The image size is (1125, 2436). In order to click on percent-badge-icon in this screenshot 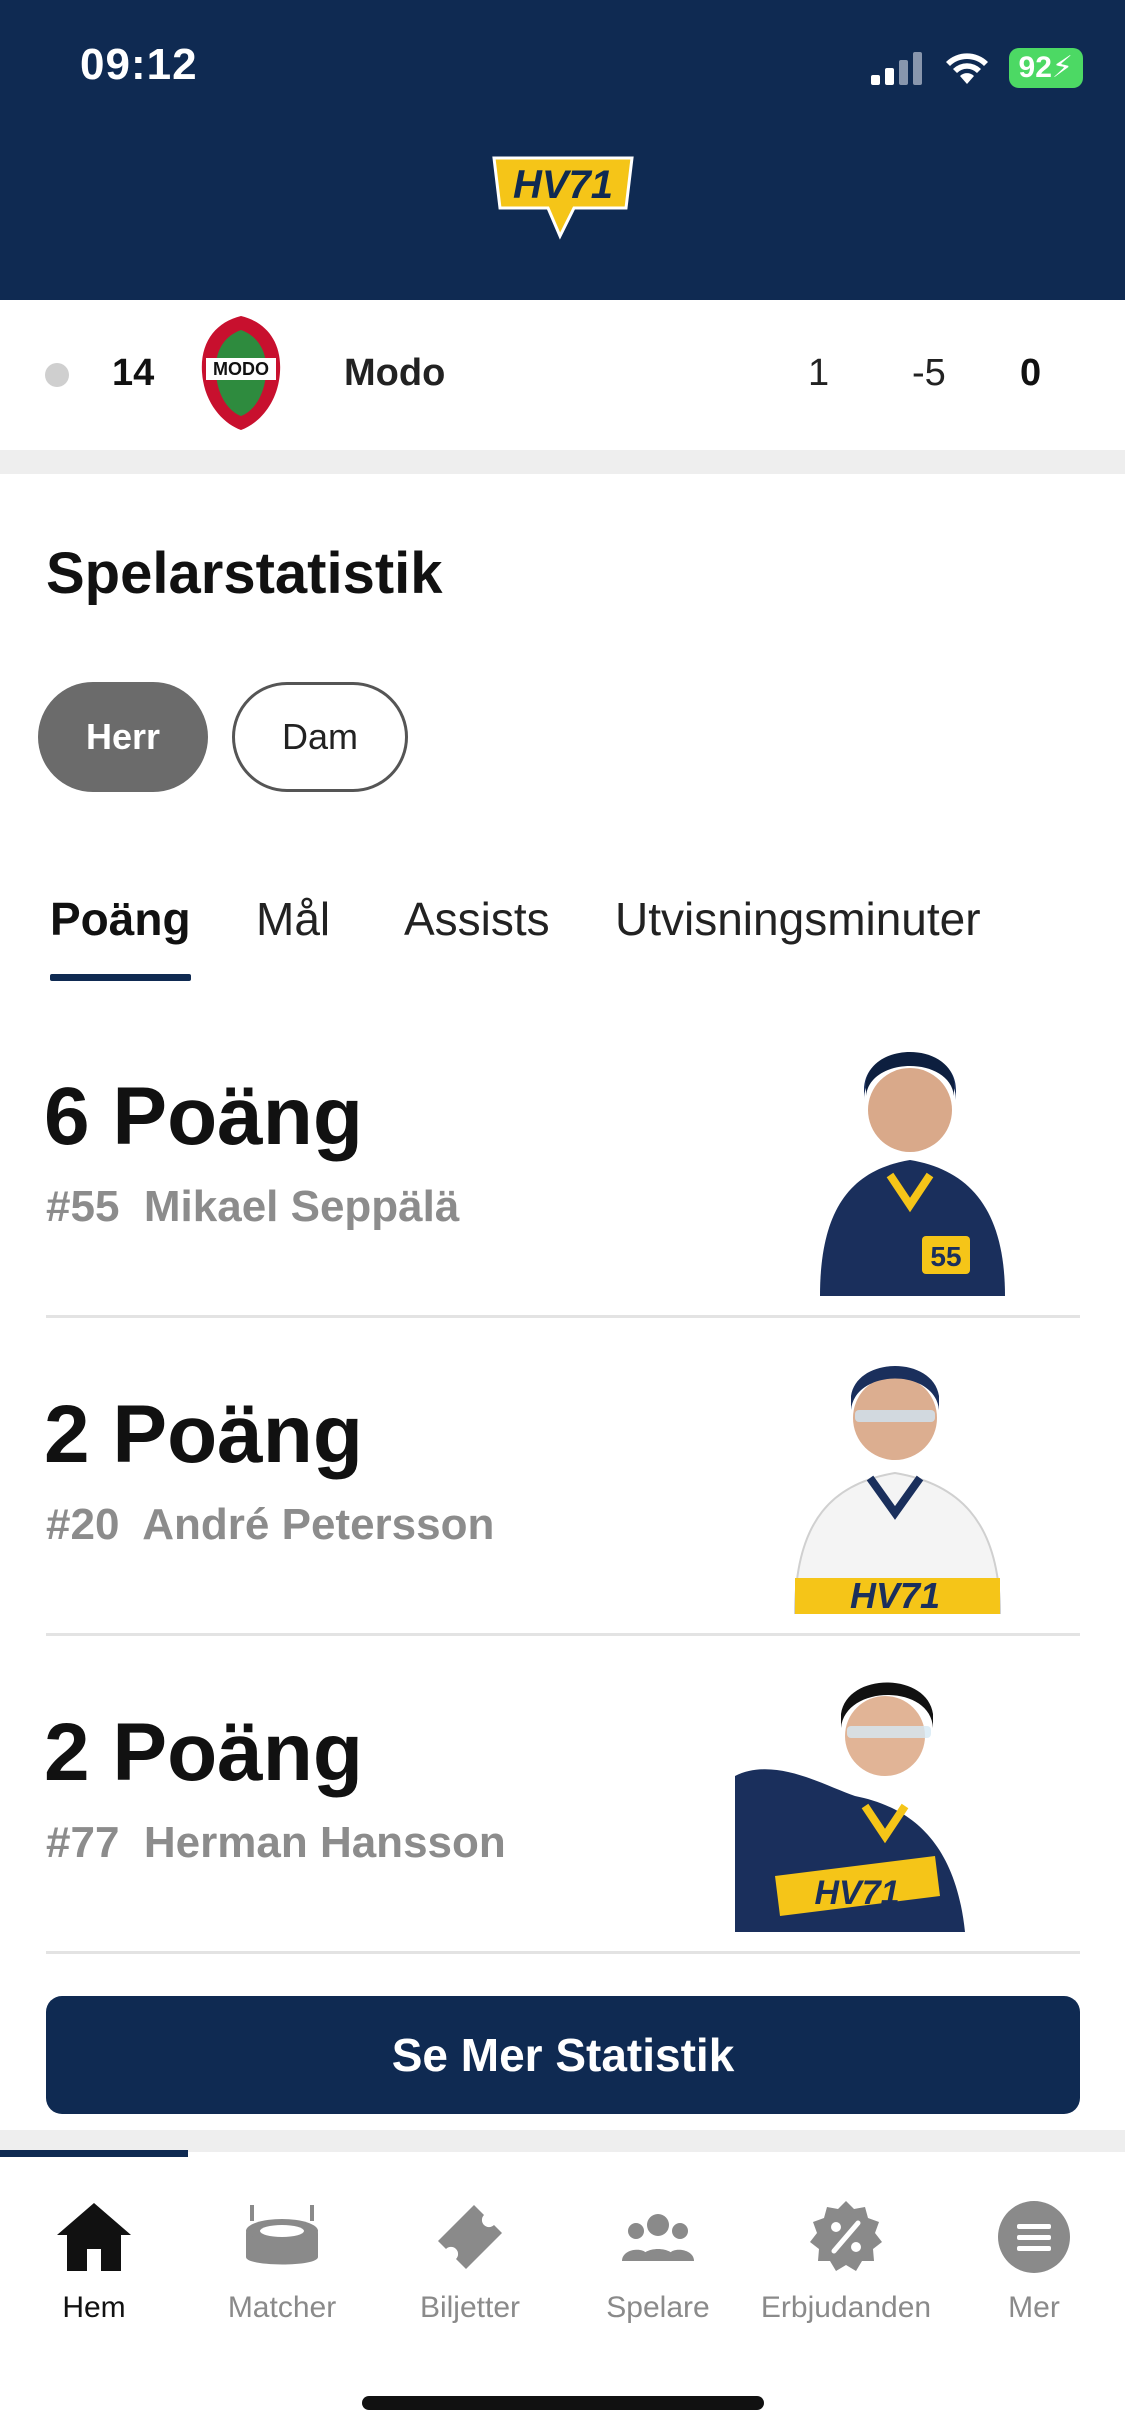, I will do `click(846, 2237)`.